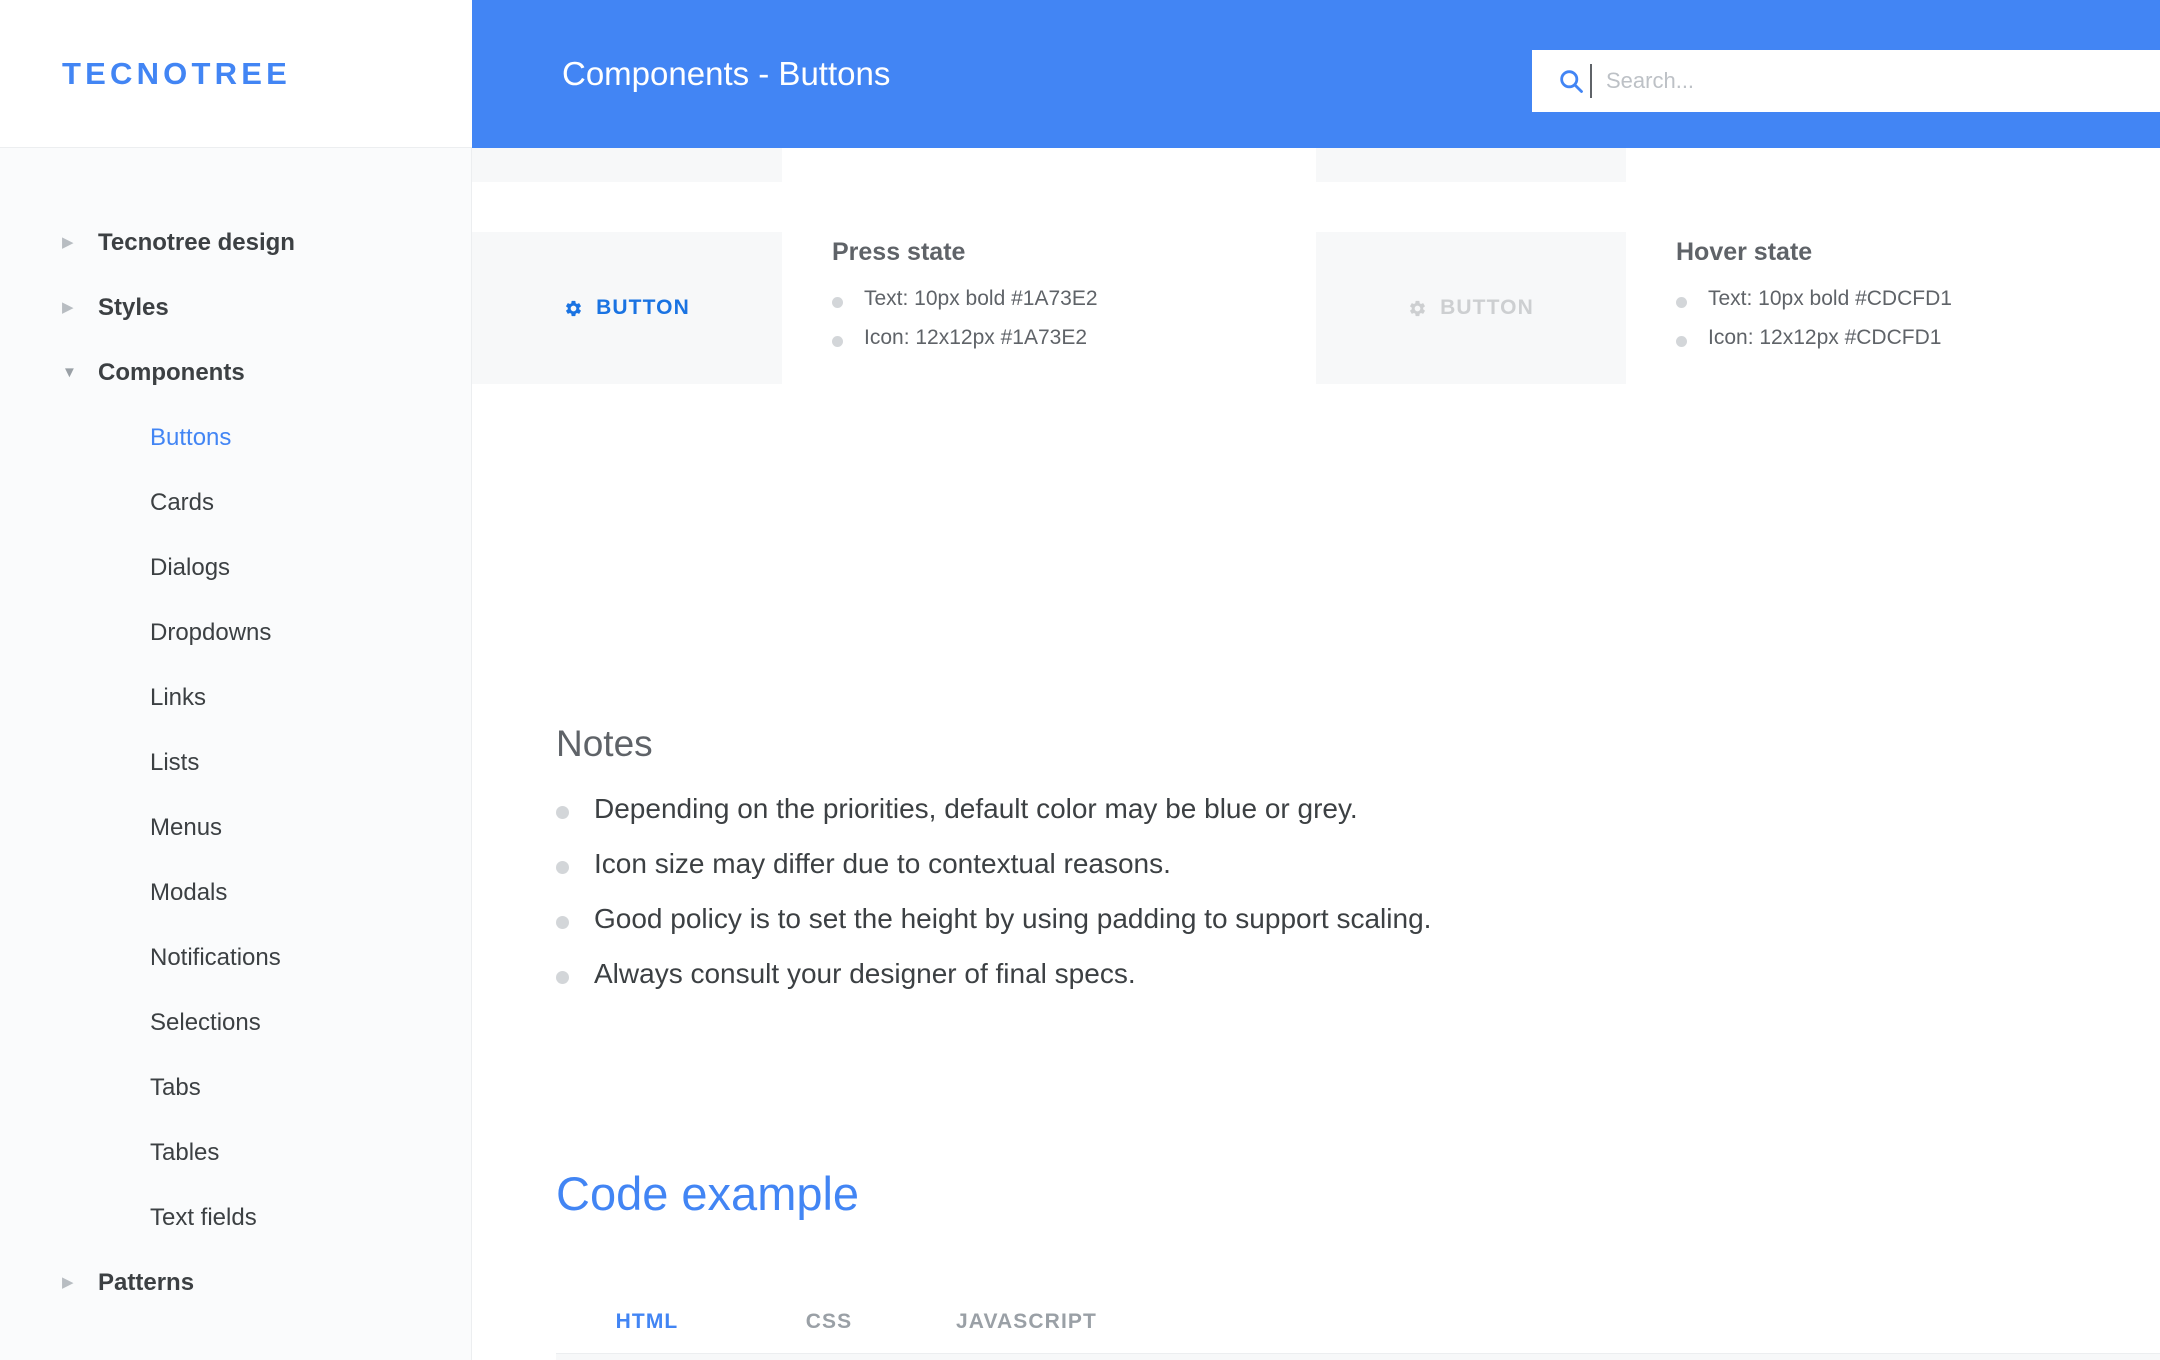  Describe the element at coordinates (976, 337) in the screenshot. I see `spec-icon-line: Icon: 12x12px #1A73E2` at that location.